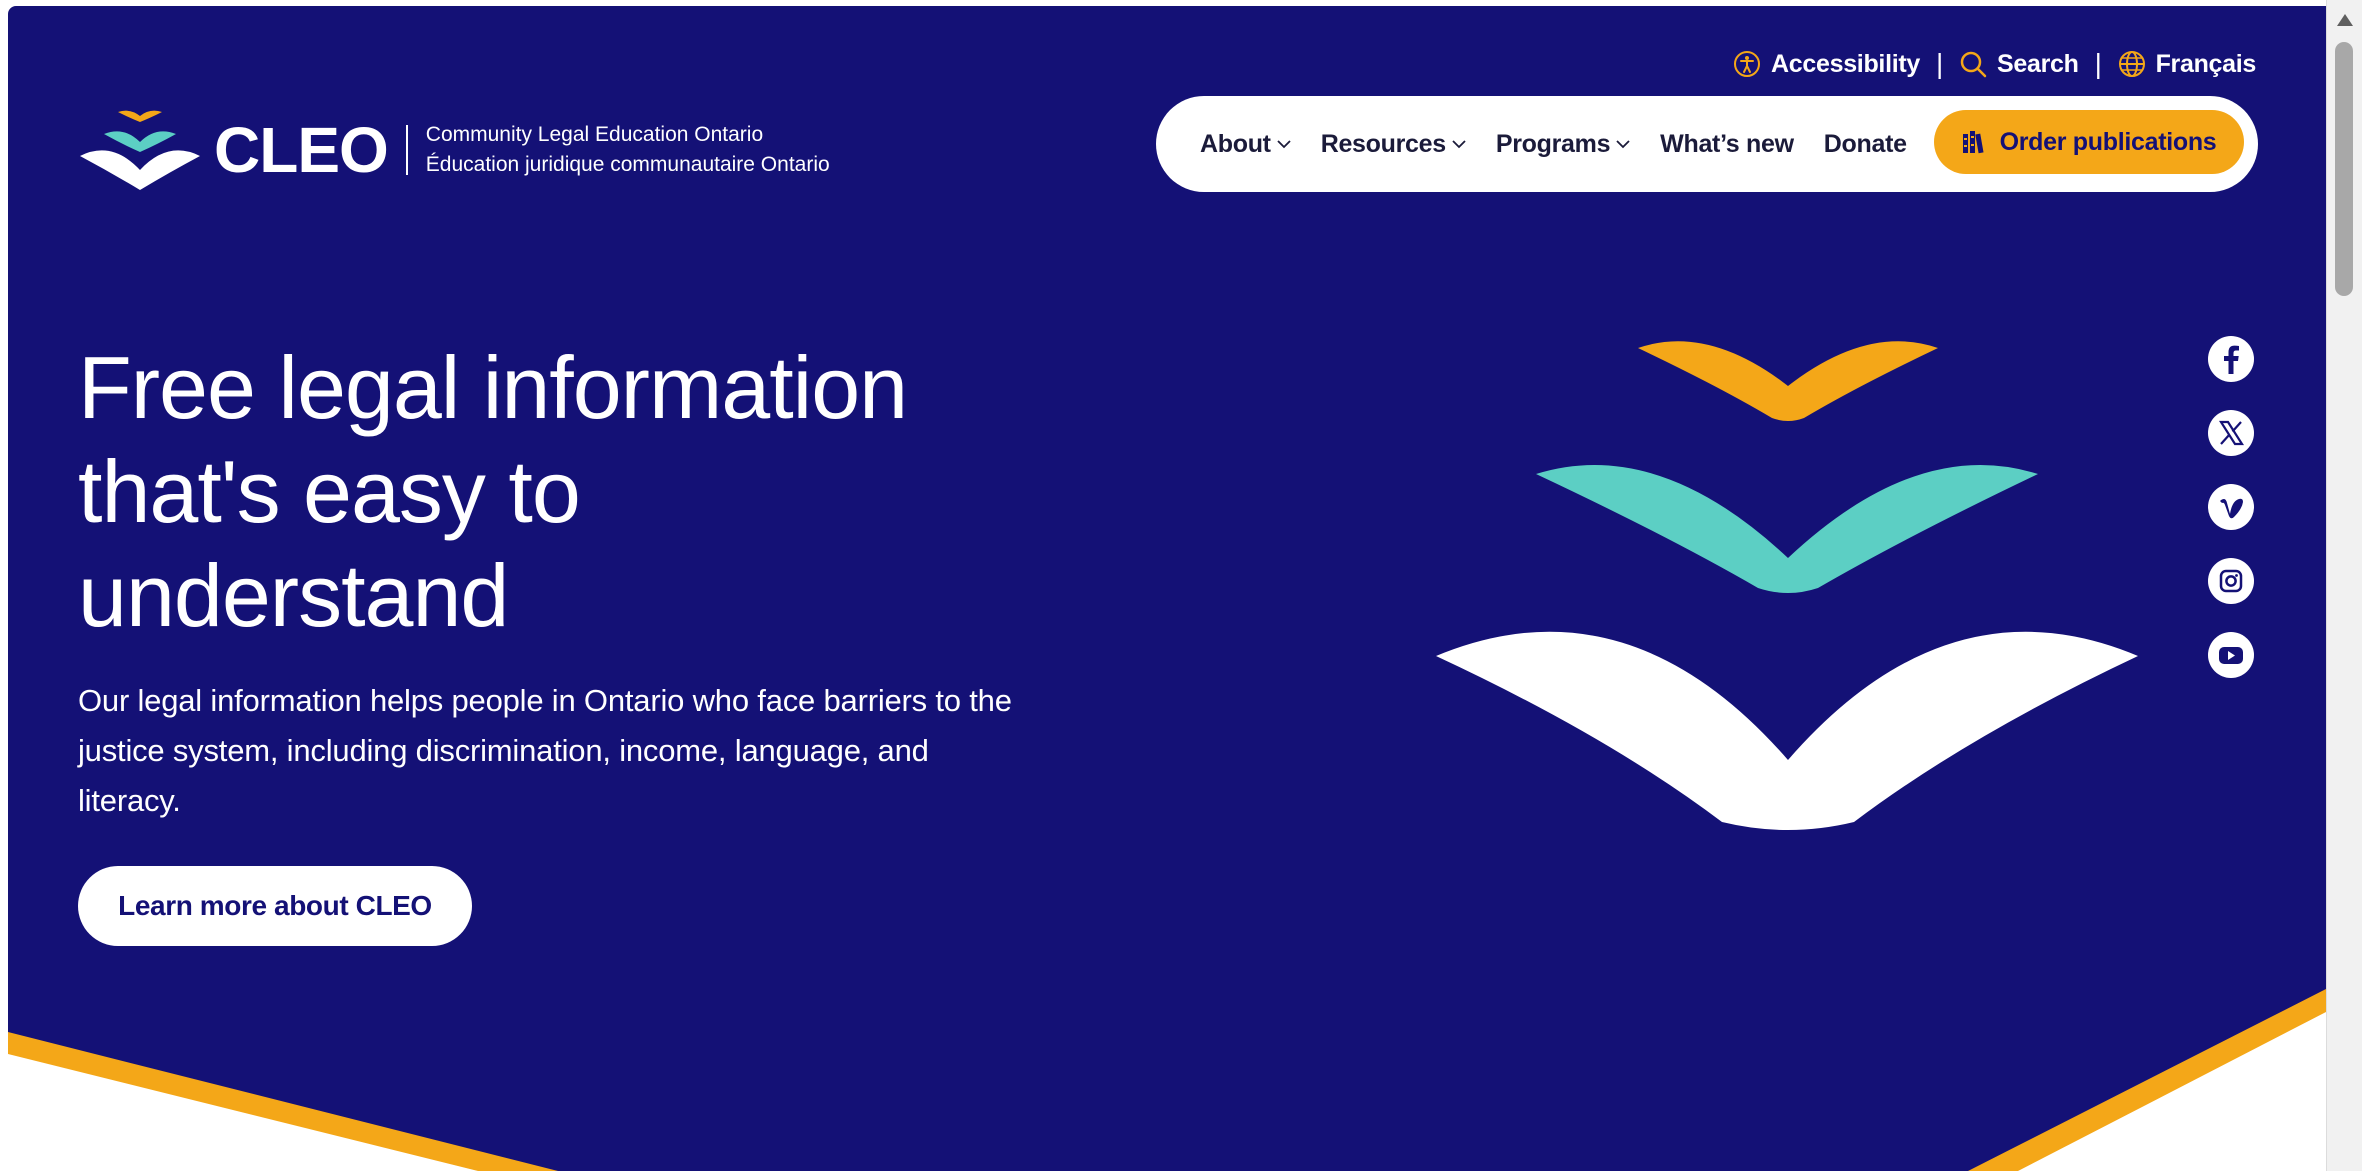  What do you see at coordinates (406, 150) in the screenshot?
I see `logo-divider` at bounding box center [406, 150].